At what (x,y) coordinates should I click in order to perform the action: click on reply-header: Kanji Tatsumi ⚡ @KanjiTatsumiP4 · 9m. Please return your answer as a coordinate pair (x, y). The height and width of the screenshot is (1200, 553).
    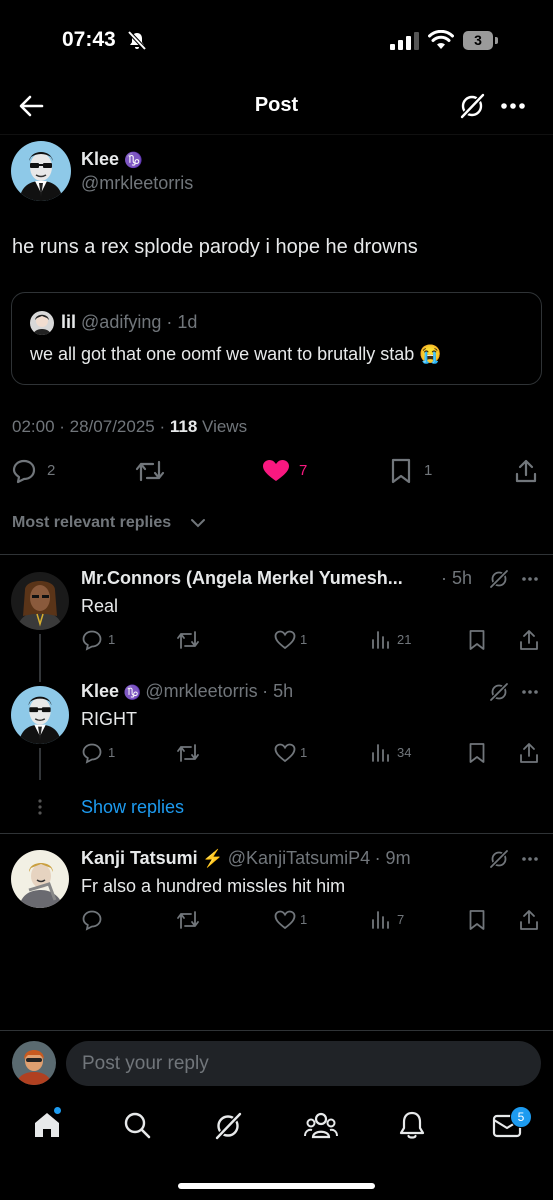
    Looking at the image, I should click on (246, 858).